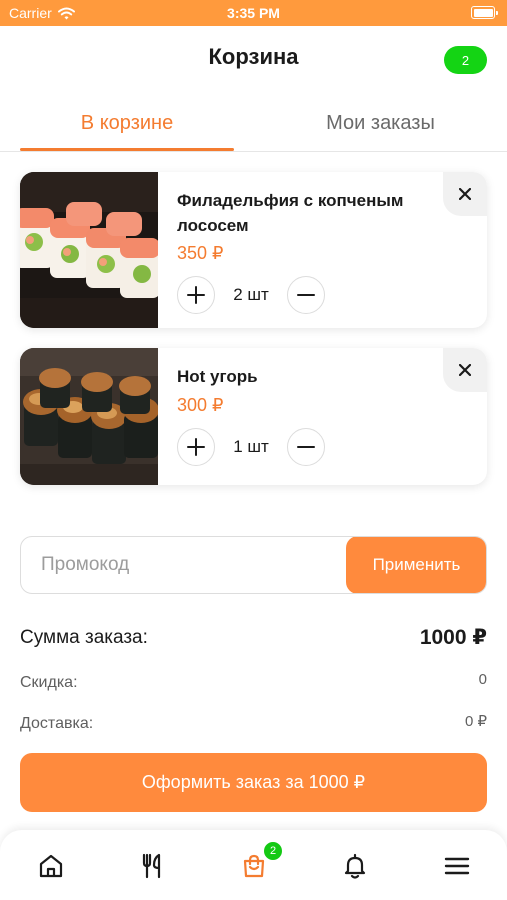 This screenshot has width=507, height=900. What do you see at coordinates (253, 56) in the screenshot?
I see `page-title: Корзина` at bounding box center [253, 56].